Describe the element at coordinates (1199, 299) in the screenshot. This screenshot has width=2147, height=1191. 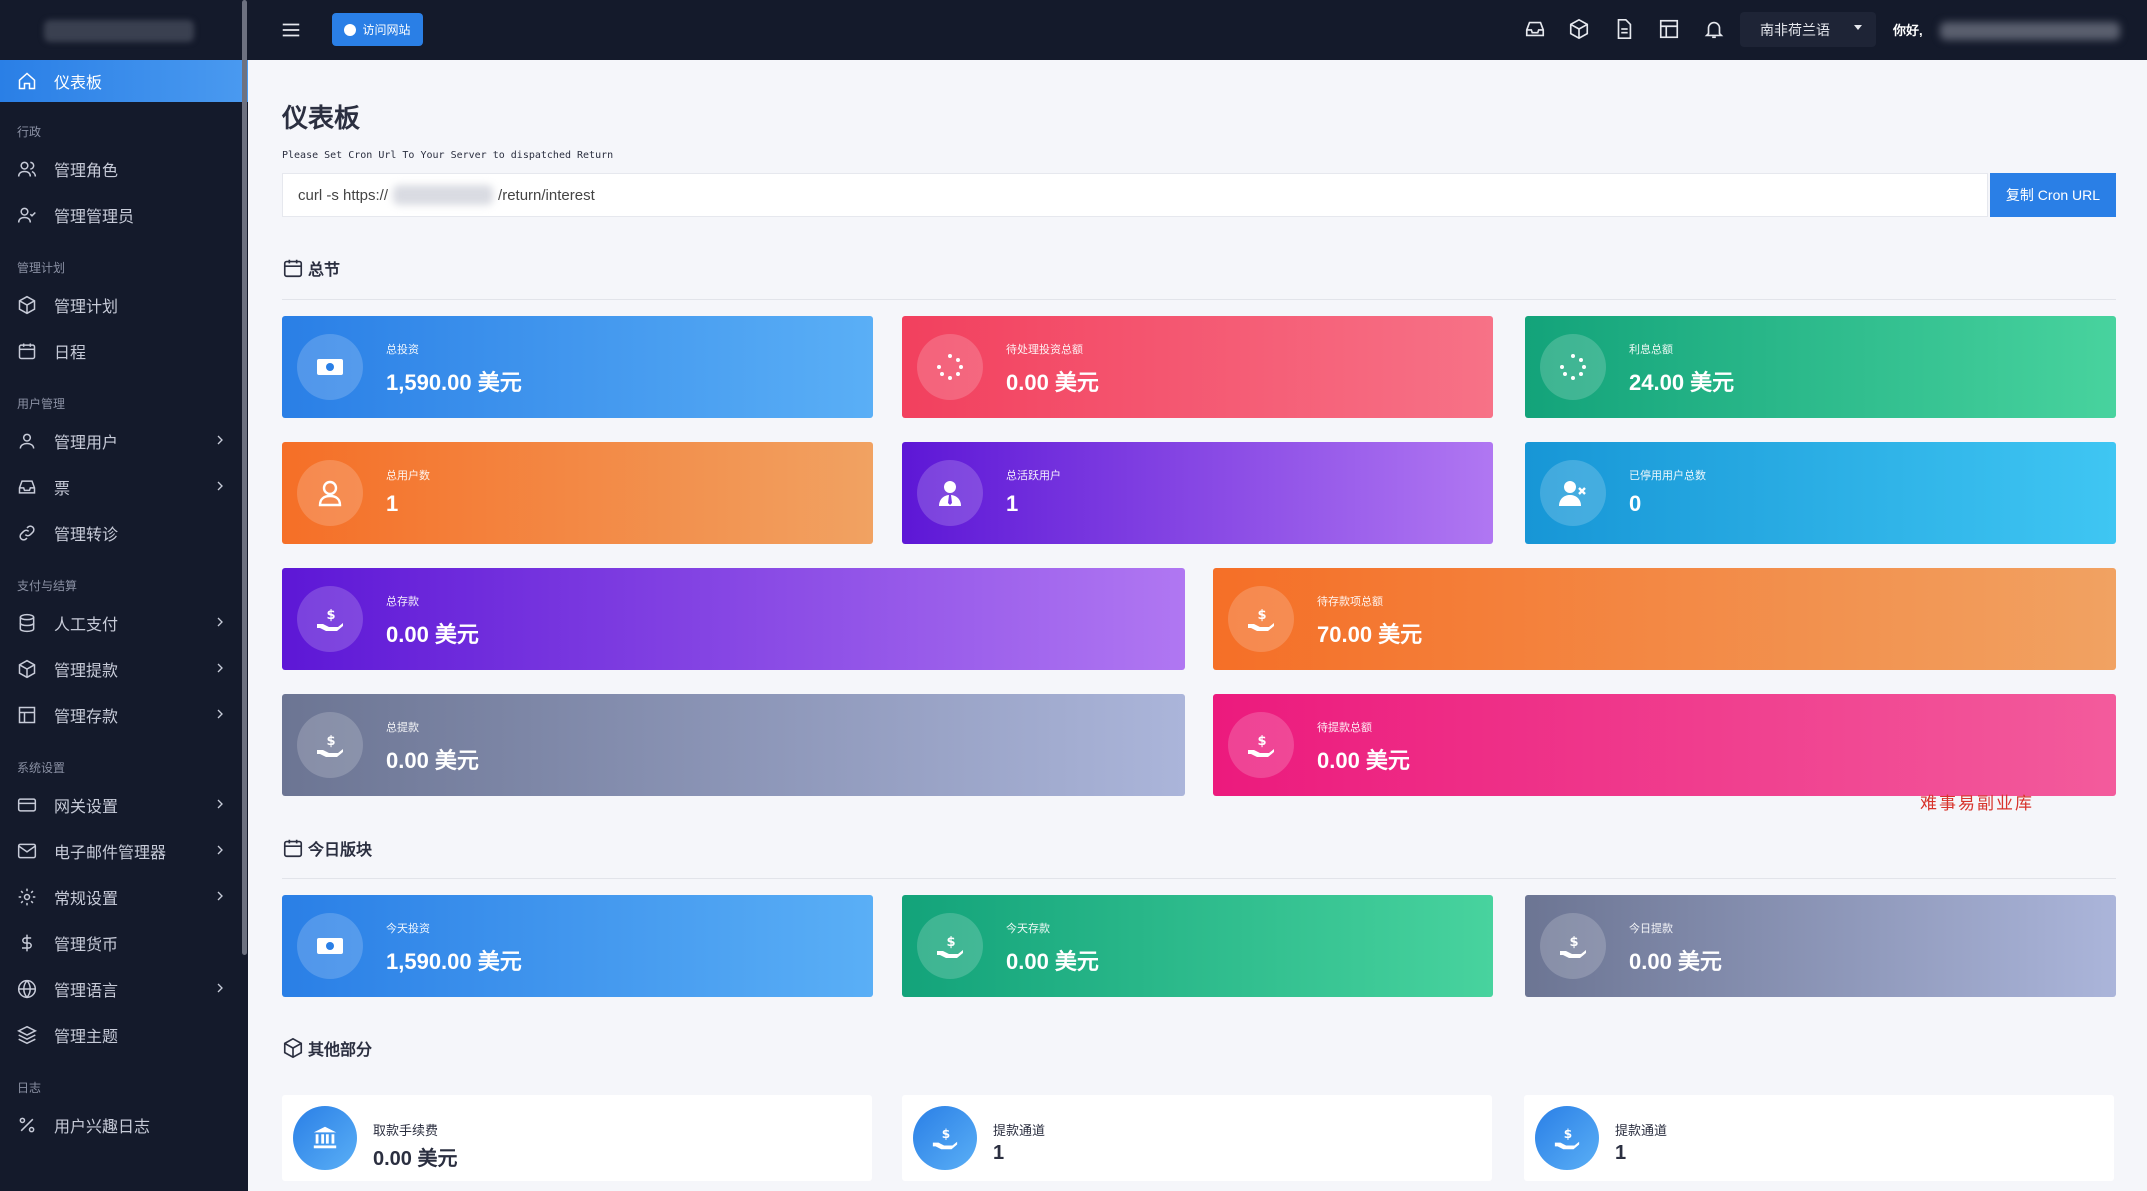
I see `divider` at that location.